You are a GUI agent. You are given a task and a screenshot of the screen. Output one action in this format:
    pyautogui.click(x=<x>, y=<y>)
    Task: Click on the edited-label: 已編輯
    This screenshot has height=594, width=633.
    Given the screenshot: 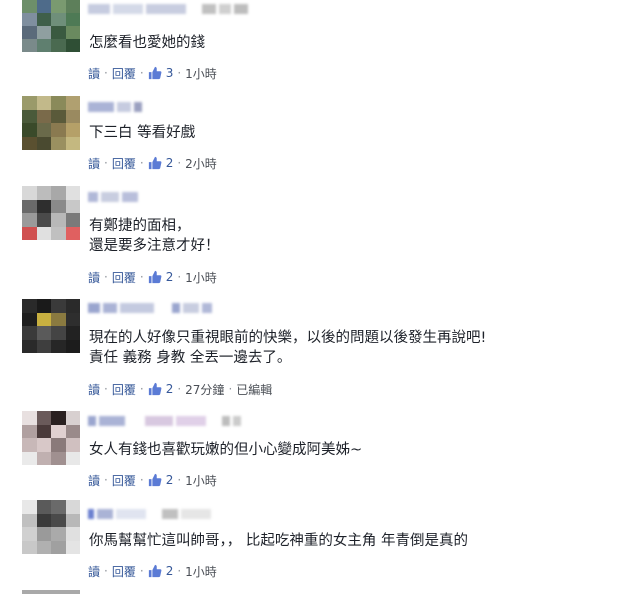 What is the action you would take?
    pyautogui.click(x=254, y=389)
    